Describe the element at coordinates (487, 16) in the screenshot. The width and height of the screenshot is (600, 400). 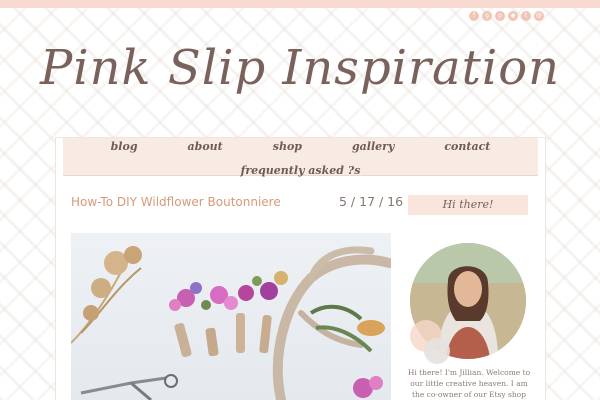
I see `google-plus-icon: g` at that location.